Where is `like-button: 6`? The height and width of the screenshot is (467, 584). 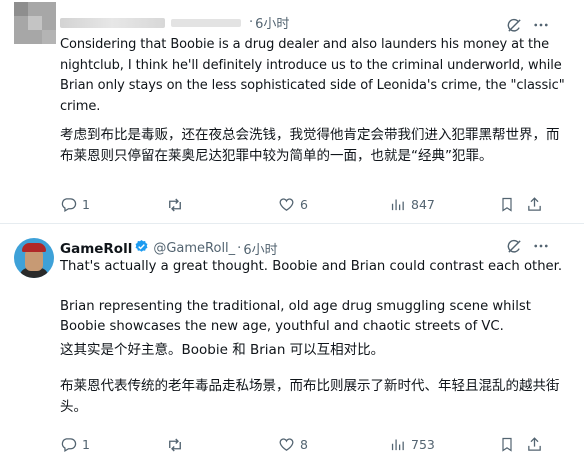
like-button: 6 is located at coordinates (293, 204).